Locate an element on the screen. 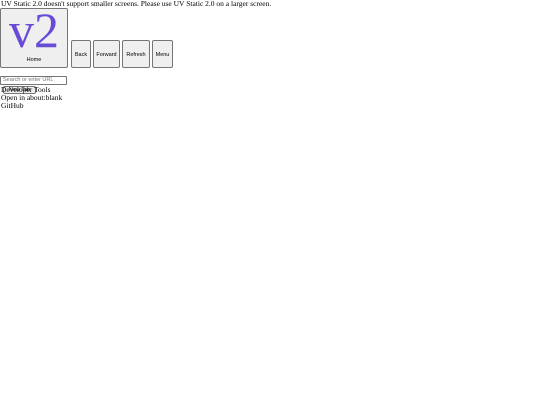  github-link: GitHub is located at coordinates (31, 106).